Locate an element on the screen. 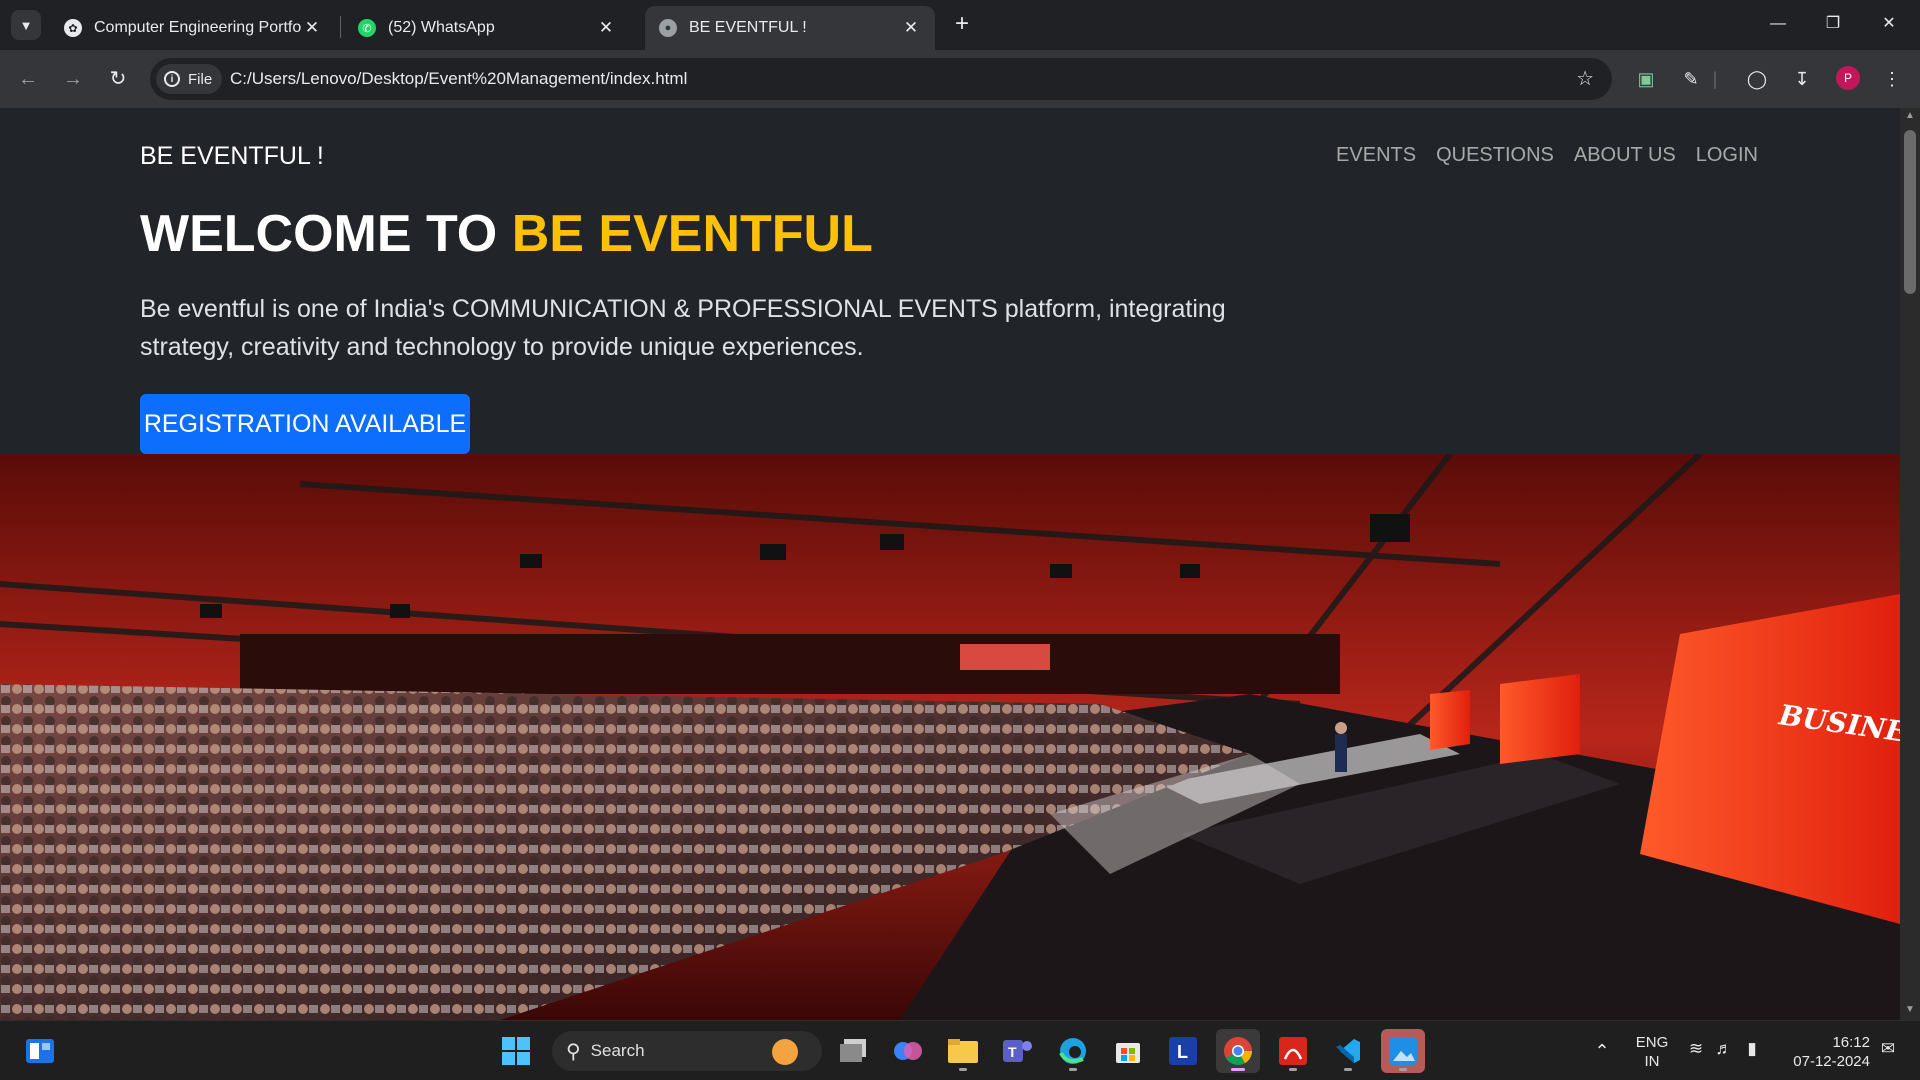 The width and height of the screenshot is (1920, 1080). tray-overflow-chevron-icon: ⌃ is located at coordinates (1602, 1051).